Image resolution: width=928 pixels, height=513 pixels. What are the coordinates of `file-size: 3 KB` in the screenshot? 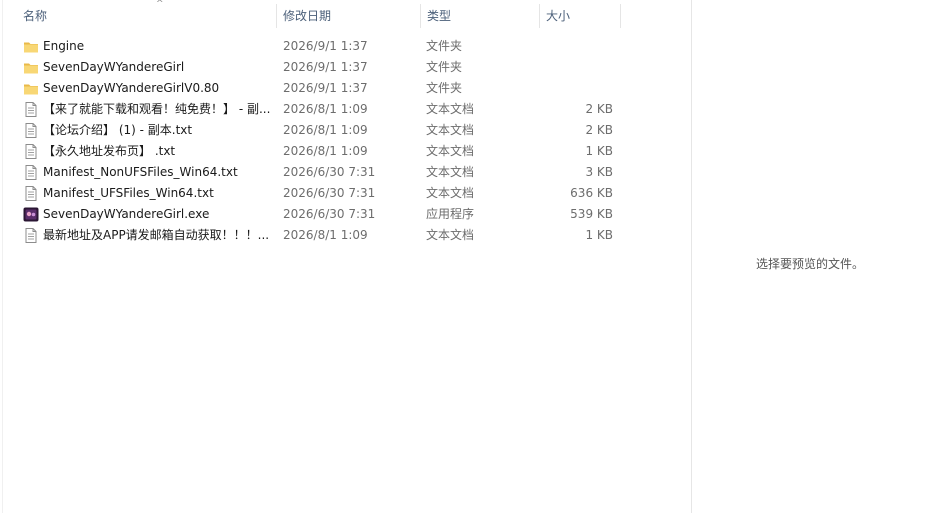 It's located at (599, 172).